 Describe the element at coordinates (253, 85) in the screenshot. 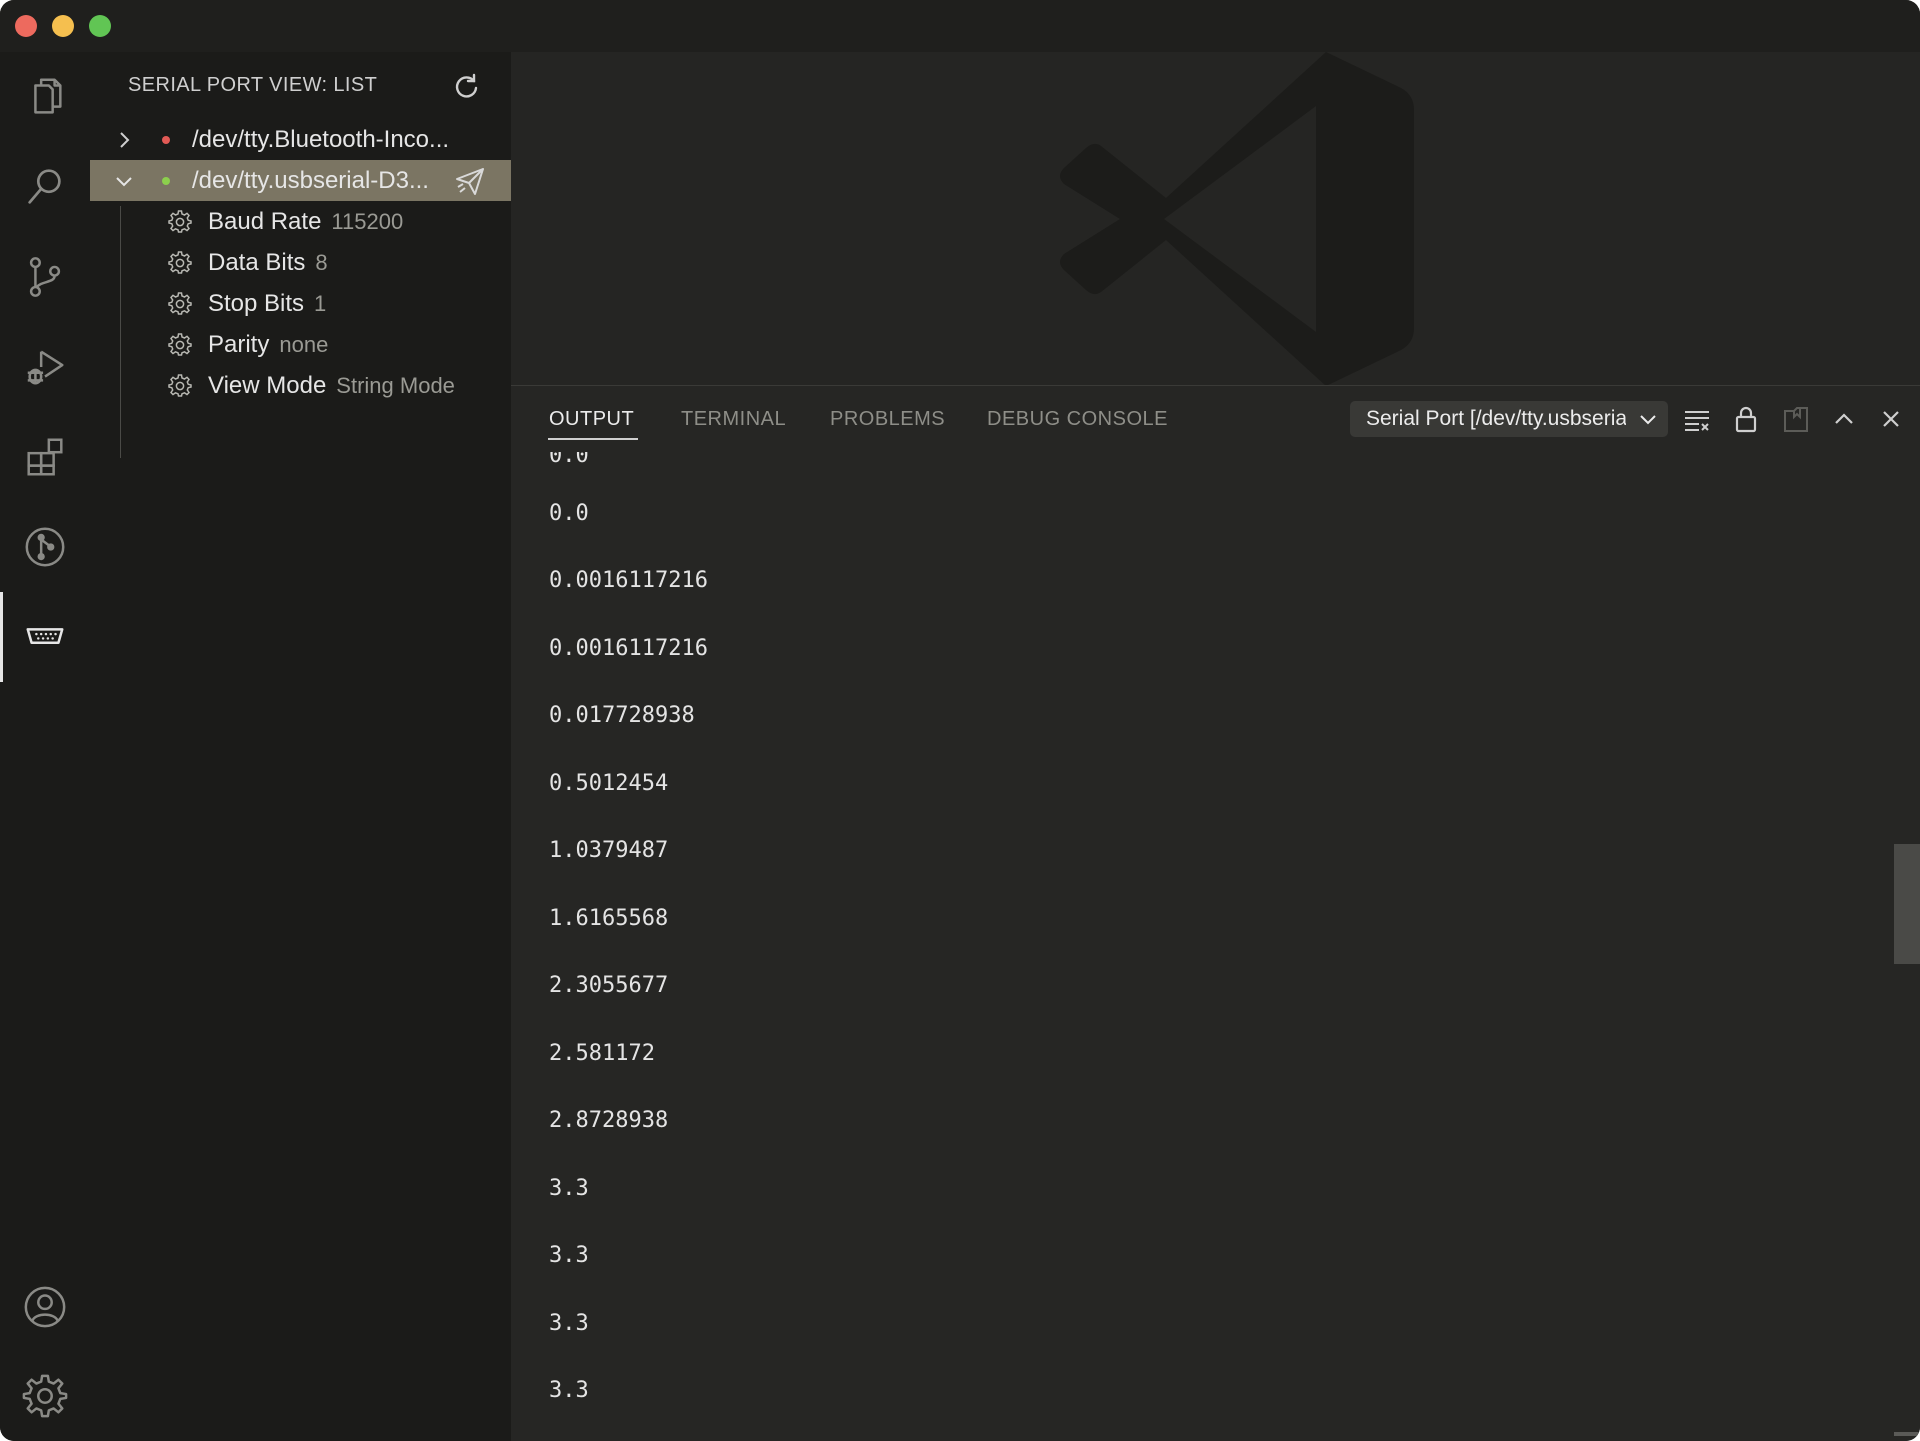

I see `sidebar-title: SERIAL PORT VIEW: LIST` at that location.